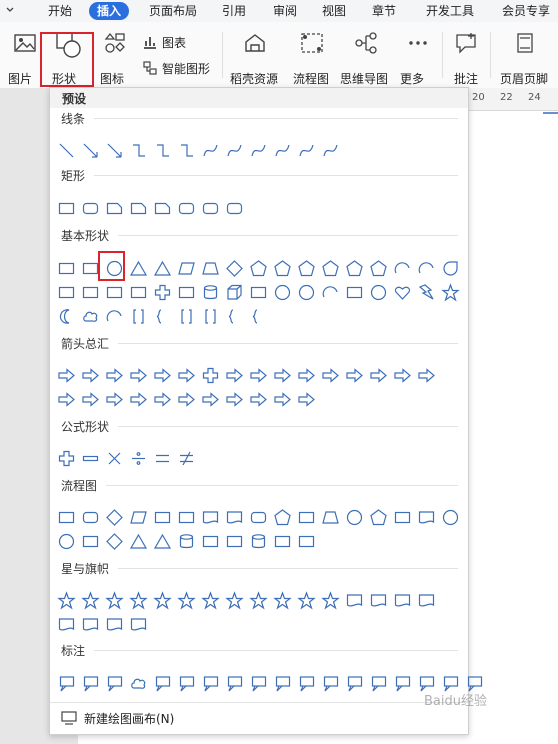 This screenshot has height=744, width=558. Describe the element at coordinates (234, 399) in the screenshot. I see `up-arrow-callout-icon` at that location.